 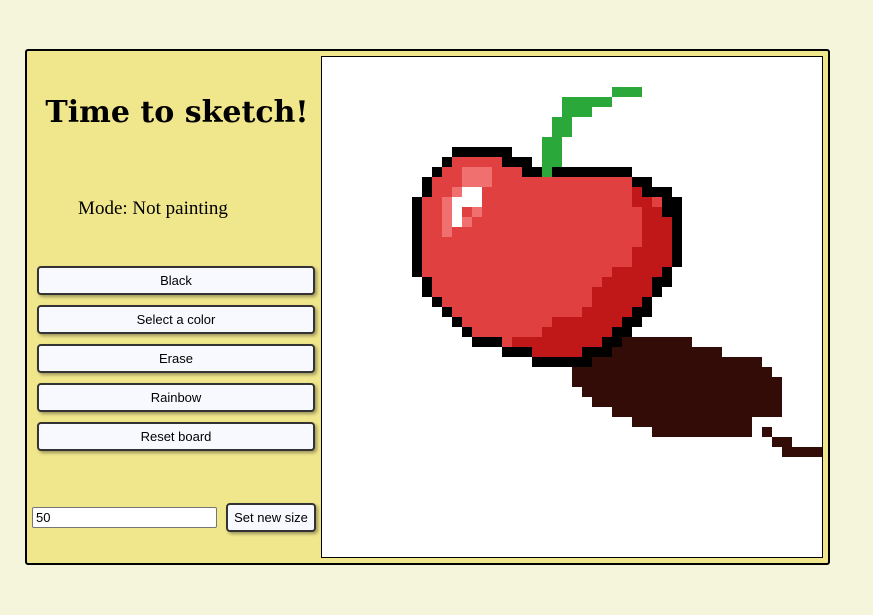 I want to click on select-color-button: Select a color, so click(x=176, y=319).